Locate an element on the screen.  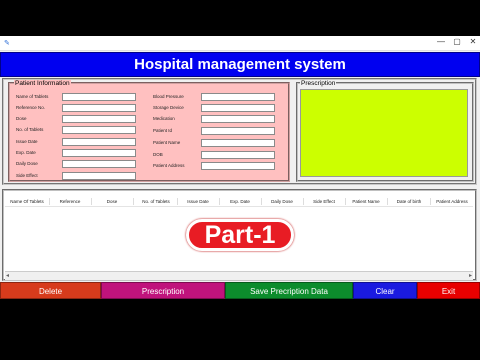
medication-field is located at coordinates (238, 119).